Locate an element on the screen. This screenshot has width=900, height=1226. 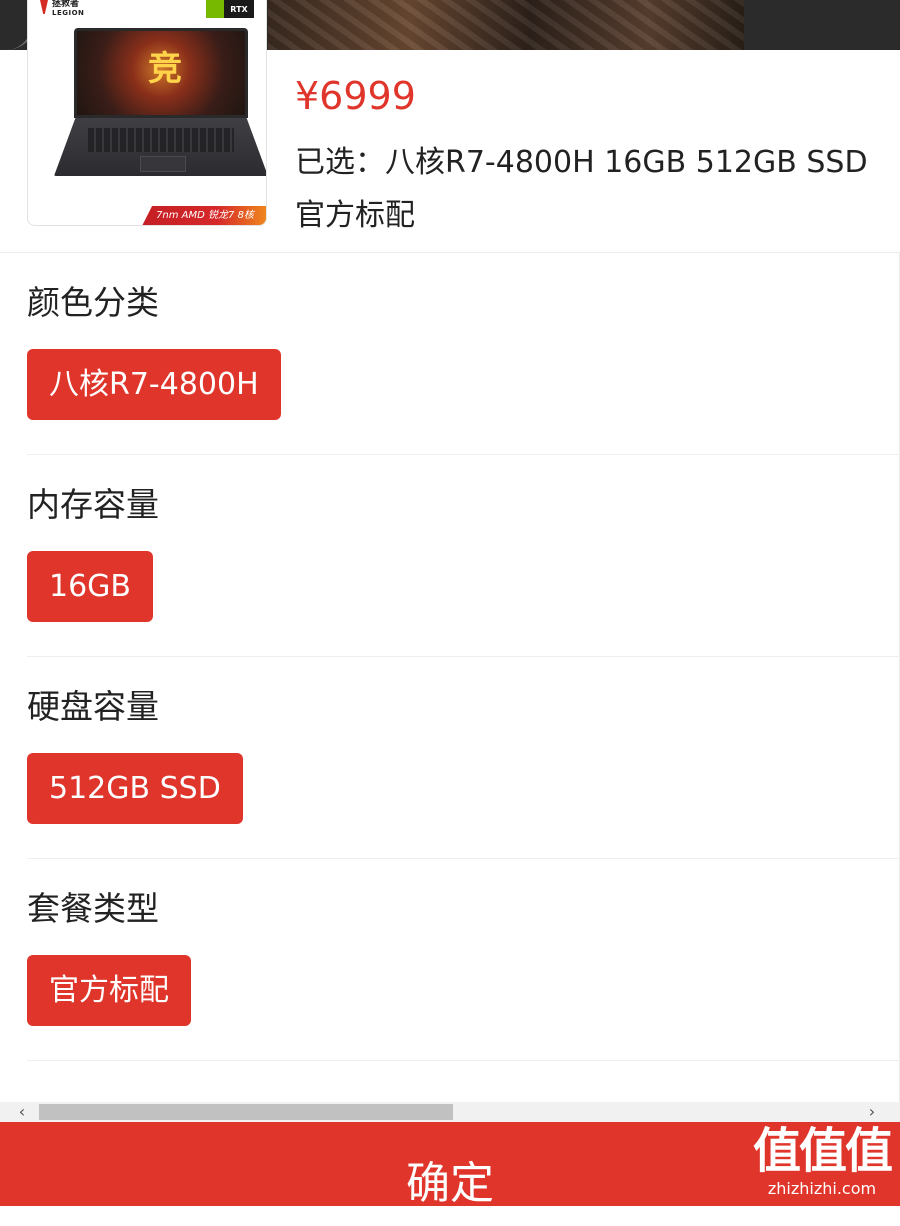
scroll-left-icon: ‹ is located at coordinates (22, 1112).